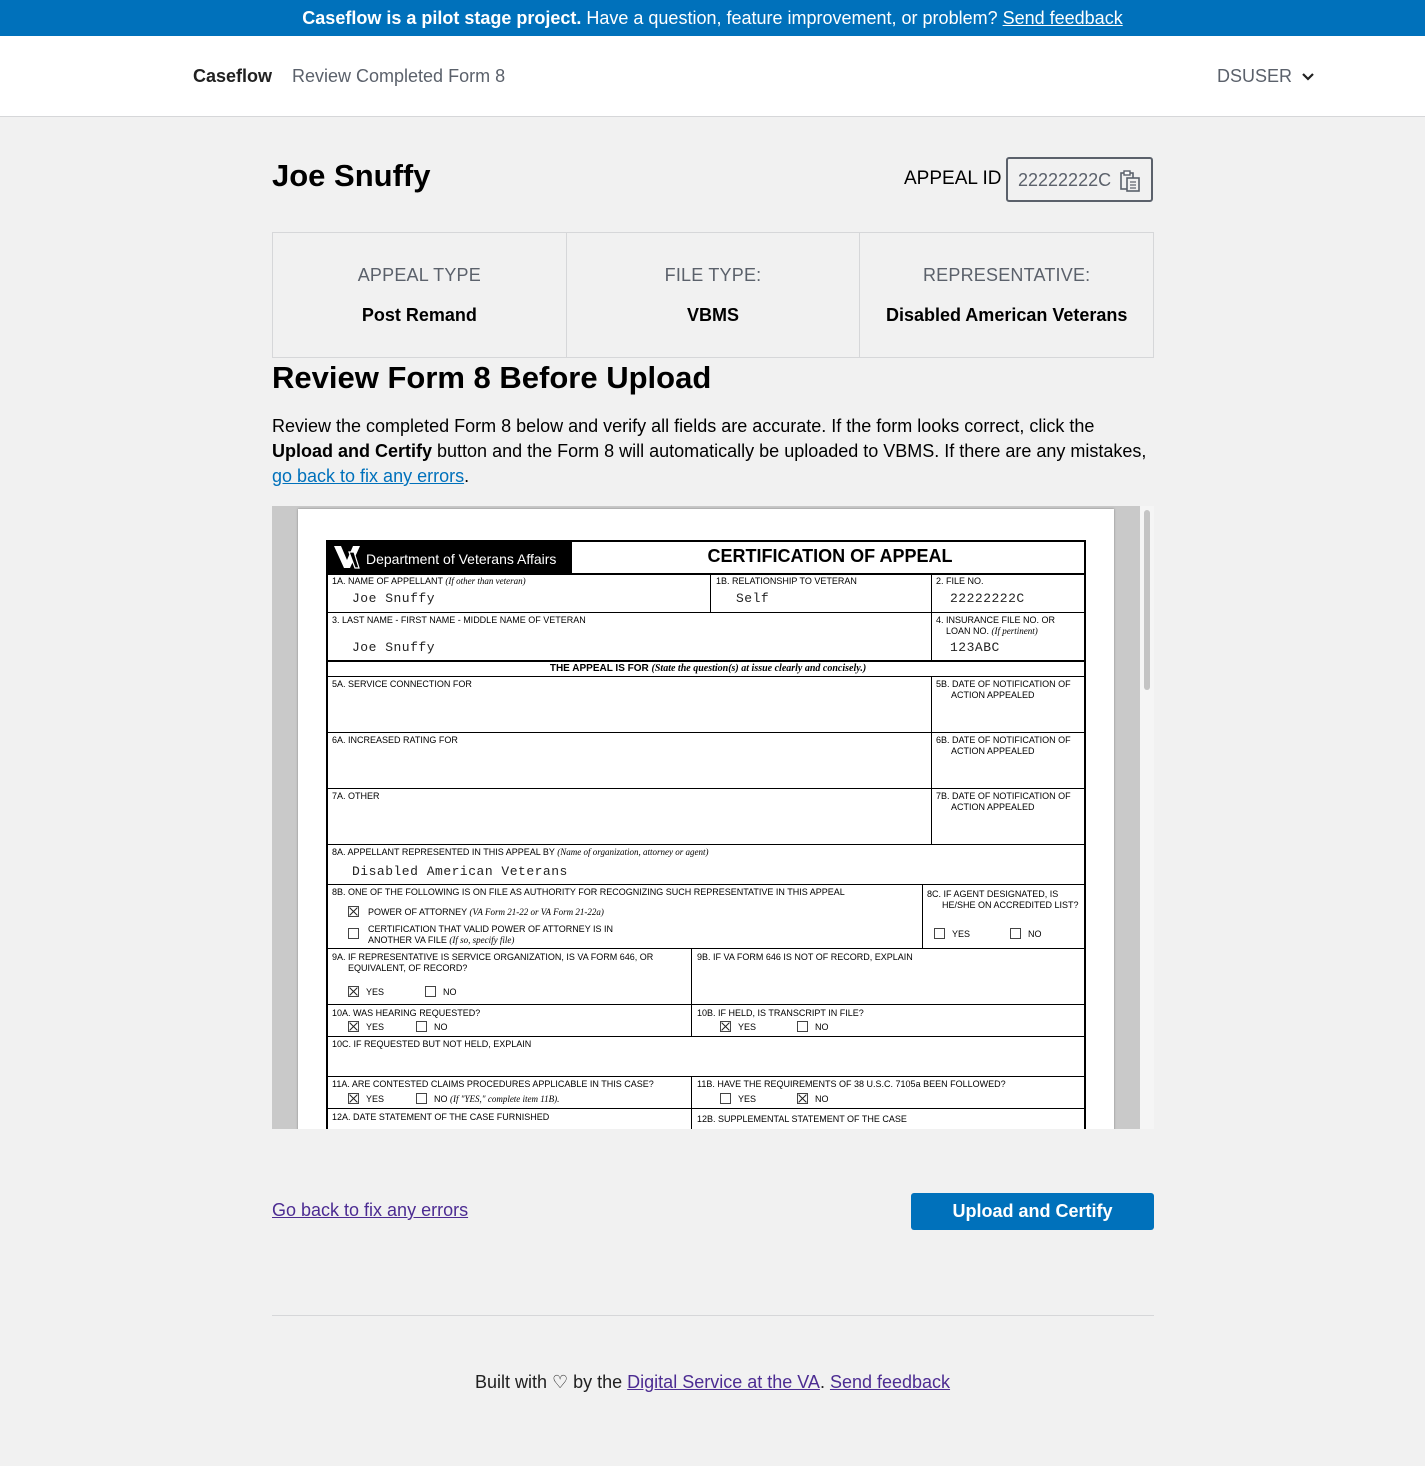 The image size is (1425, 1466). What do you see at coordinates (430, 991) in the screenshot?
I see `f9a-no-checkbox` at bounding box center [430, 991].